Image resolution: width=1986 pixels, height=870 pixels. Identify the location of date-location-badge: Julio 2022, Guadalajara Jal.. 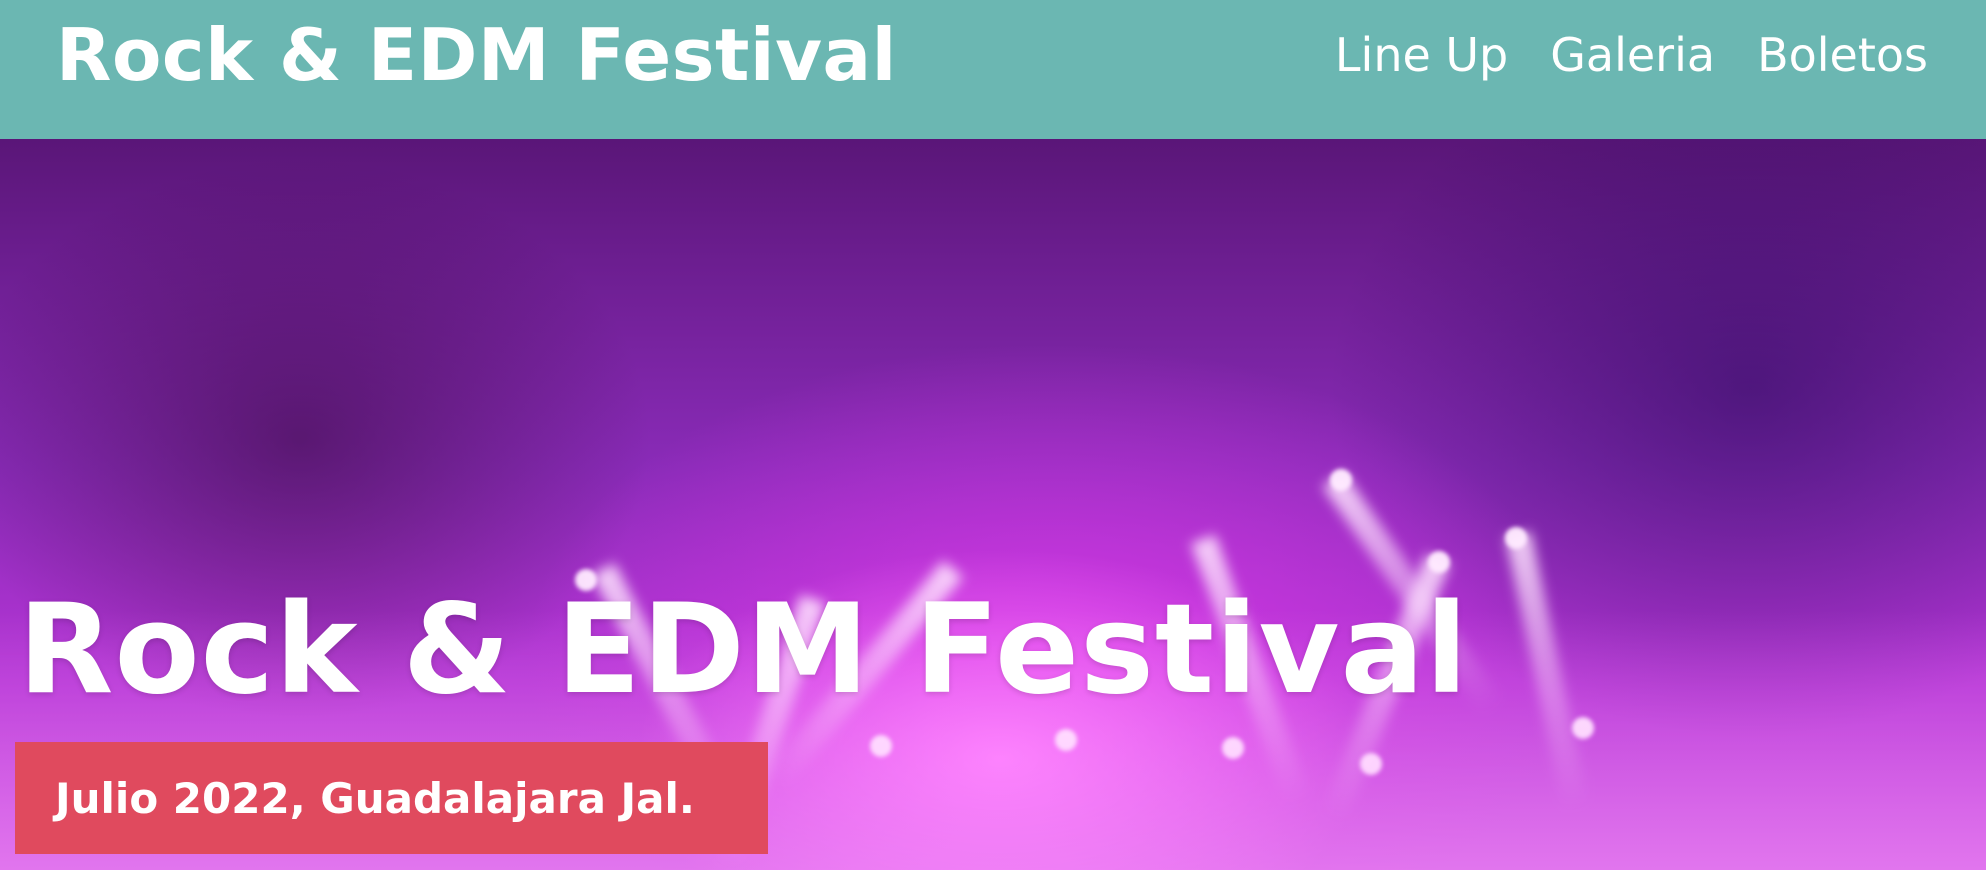
(391, 798).